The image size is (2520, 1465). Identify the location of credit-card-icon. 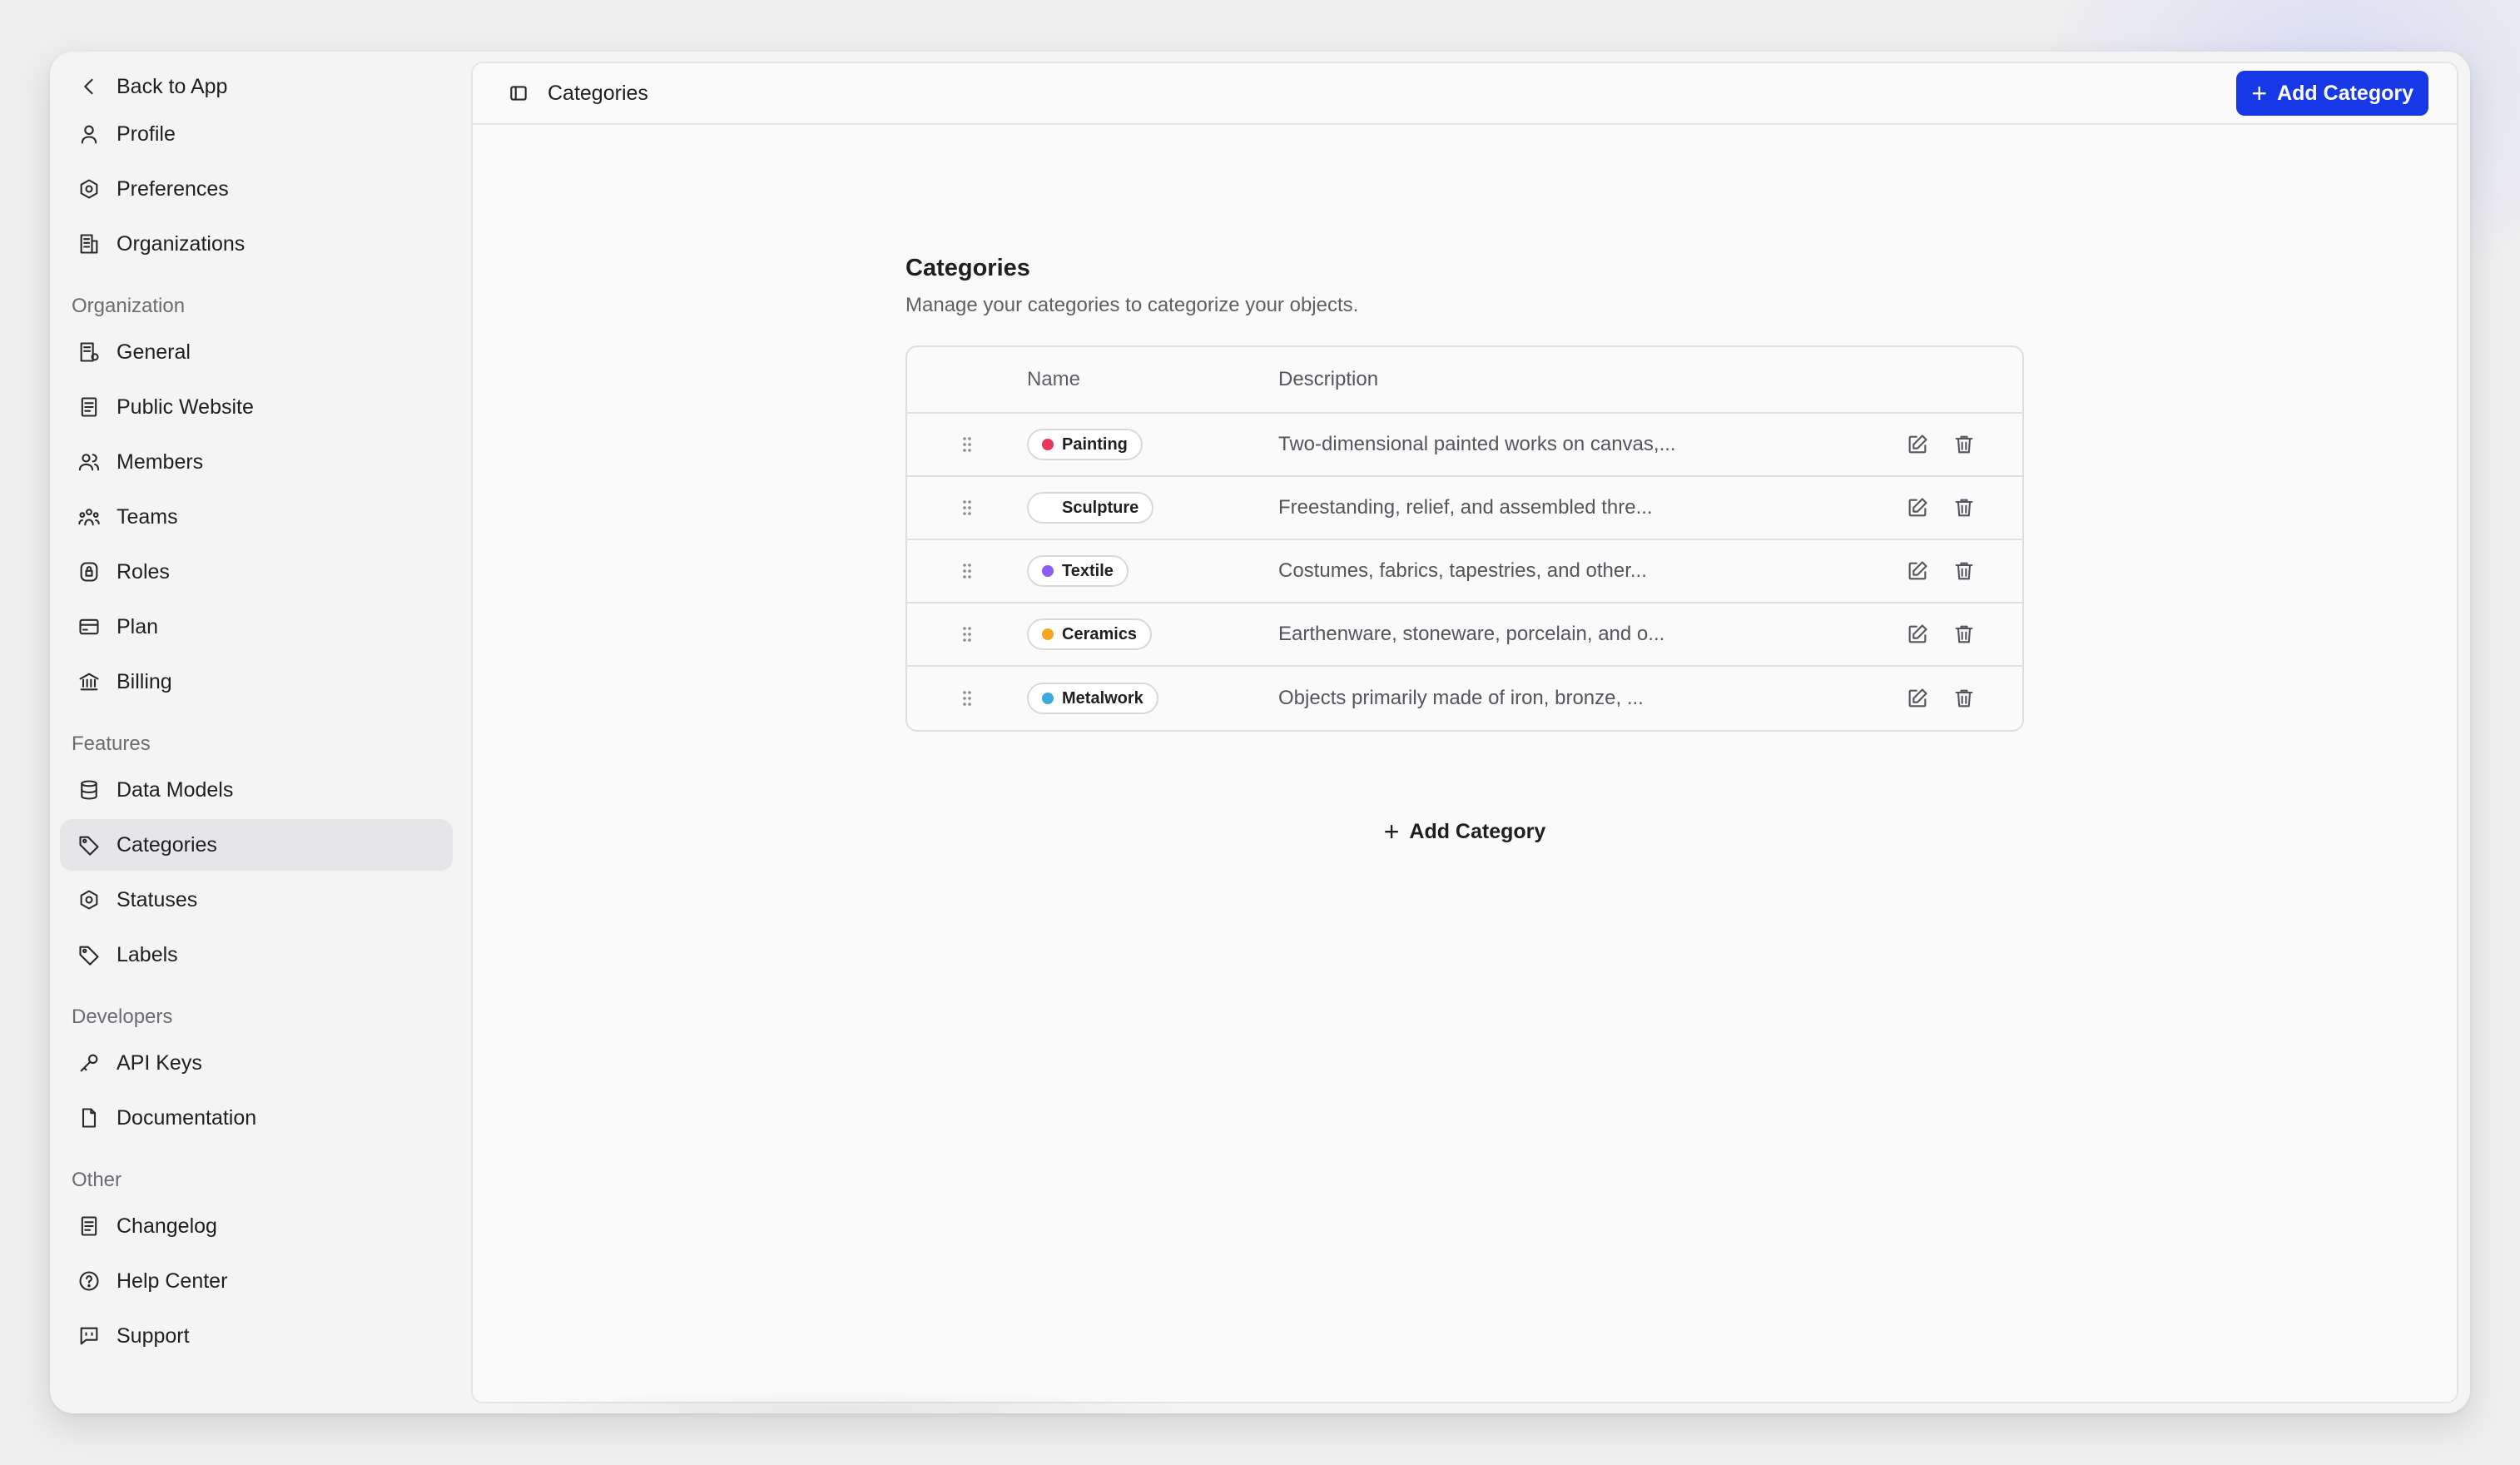
(89, 626).